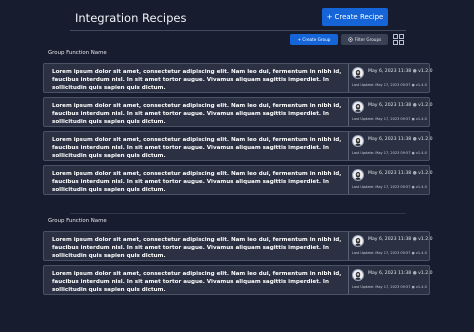  I want to click on filter-groups-label: Filter Groups, so click(368, 39).